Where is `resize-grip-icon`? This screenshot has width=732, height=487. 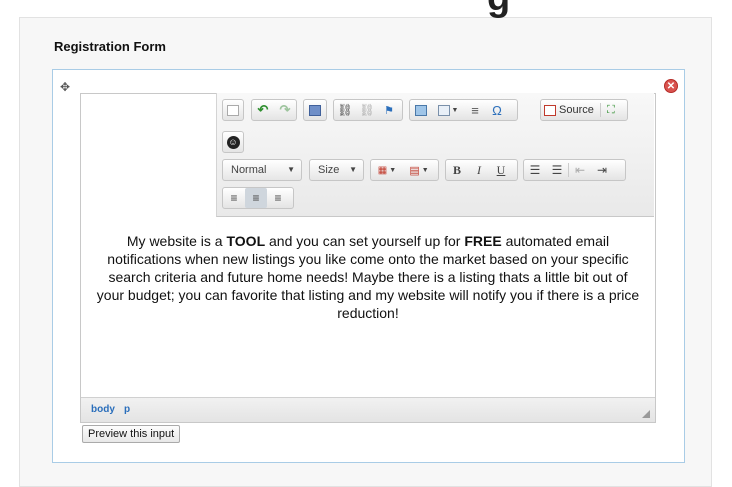
resize-grip-icon is located at coordinates (646, 414).